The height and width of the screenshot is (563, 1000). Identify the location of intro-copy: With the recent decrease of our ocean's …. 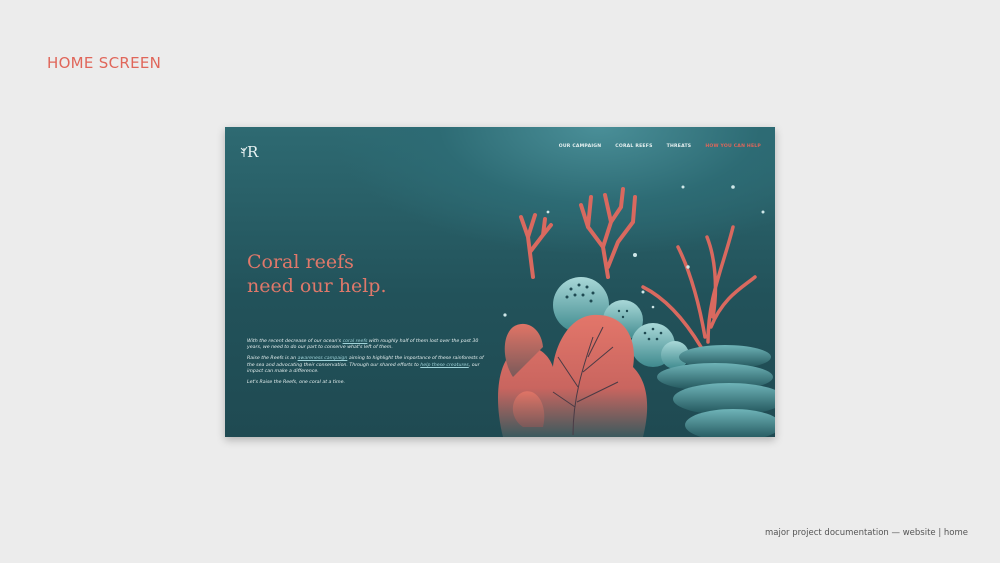
(367, 365).